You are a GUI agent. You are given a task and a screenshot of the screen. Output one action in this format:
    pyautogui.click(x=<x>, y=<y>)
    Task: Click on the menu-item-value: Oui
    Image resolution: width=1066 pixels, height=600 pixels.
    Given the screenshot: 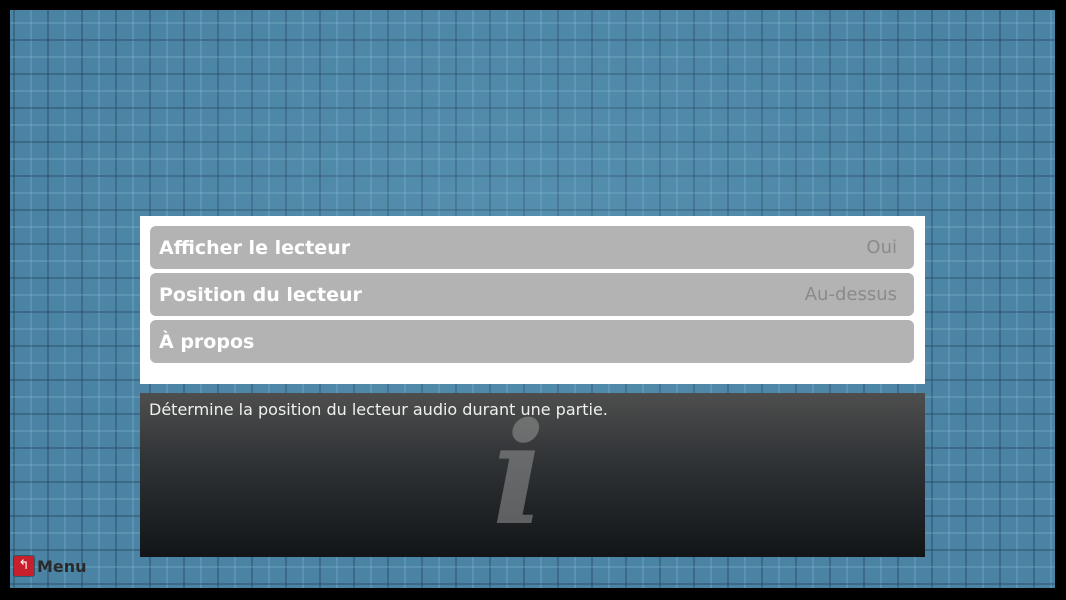 What is the action you would take?
    pyautogui.click(x=881, y=247)
    